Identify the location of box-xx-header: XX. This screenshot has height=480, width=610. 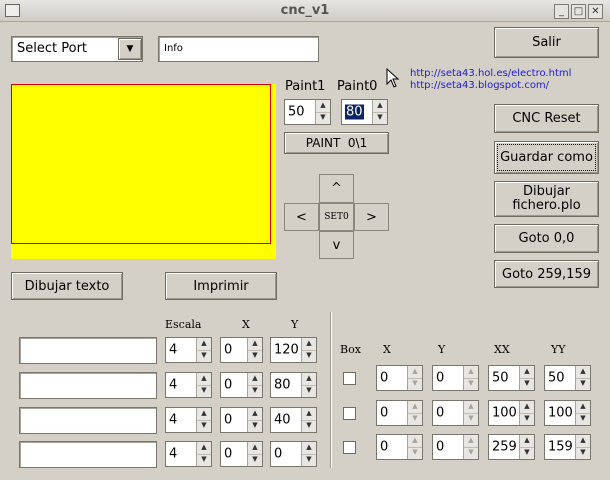
(502, 349).